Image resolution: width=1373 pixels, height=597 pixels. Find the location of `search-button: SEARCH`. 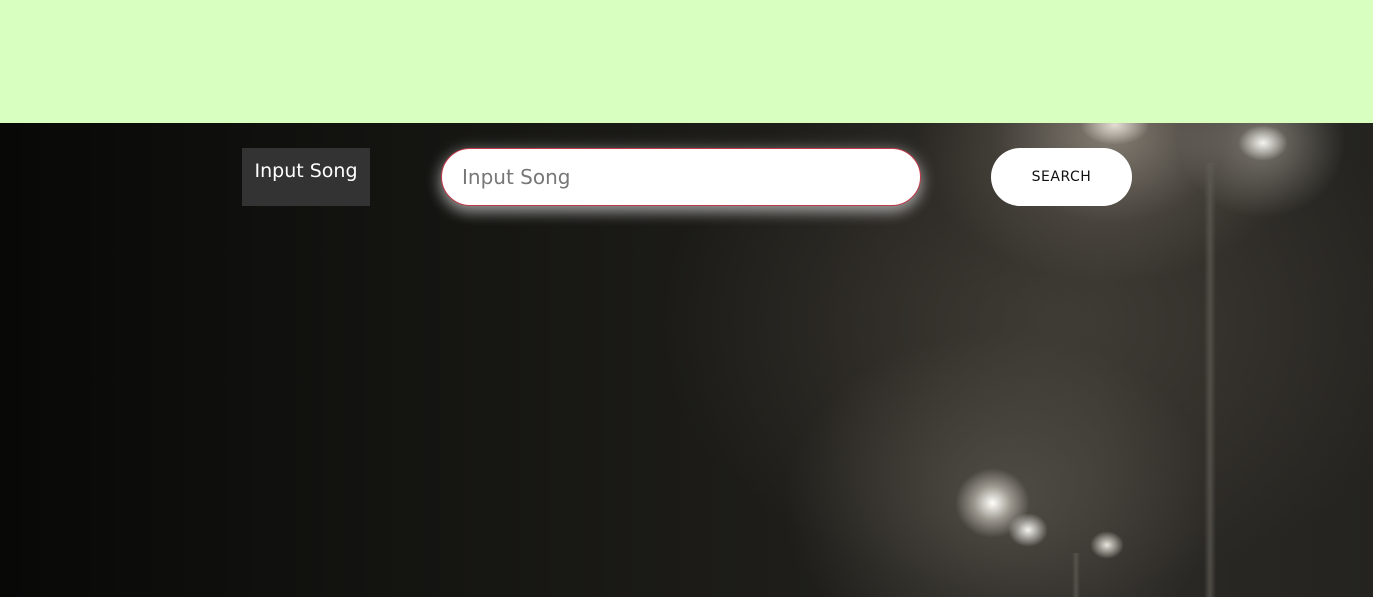

search-button: SEARCH is located at coordinates (1061, 177).